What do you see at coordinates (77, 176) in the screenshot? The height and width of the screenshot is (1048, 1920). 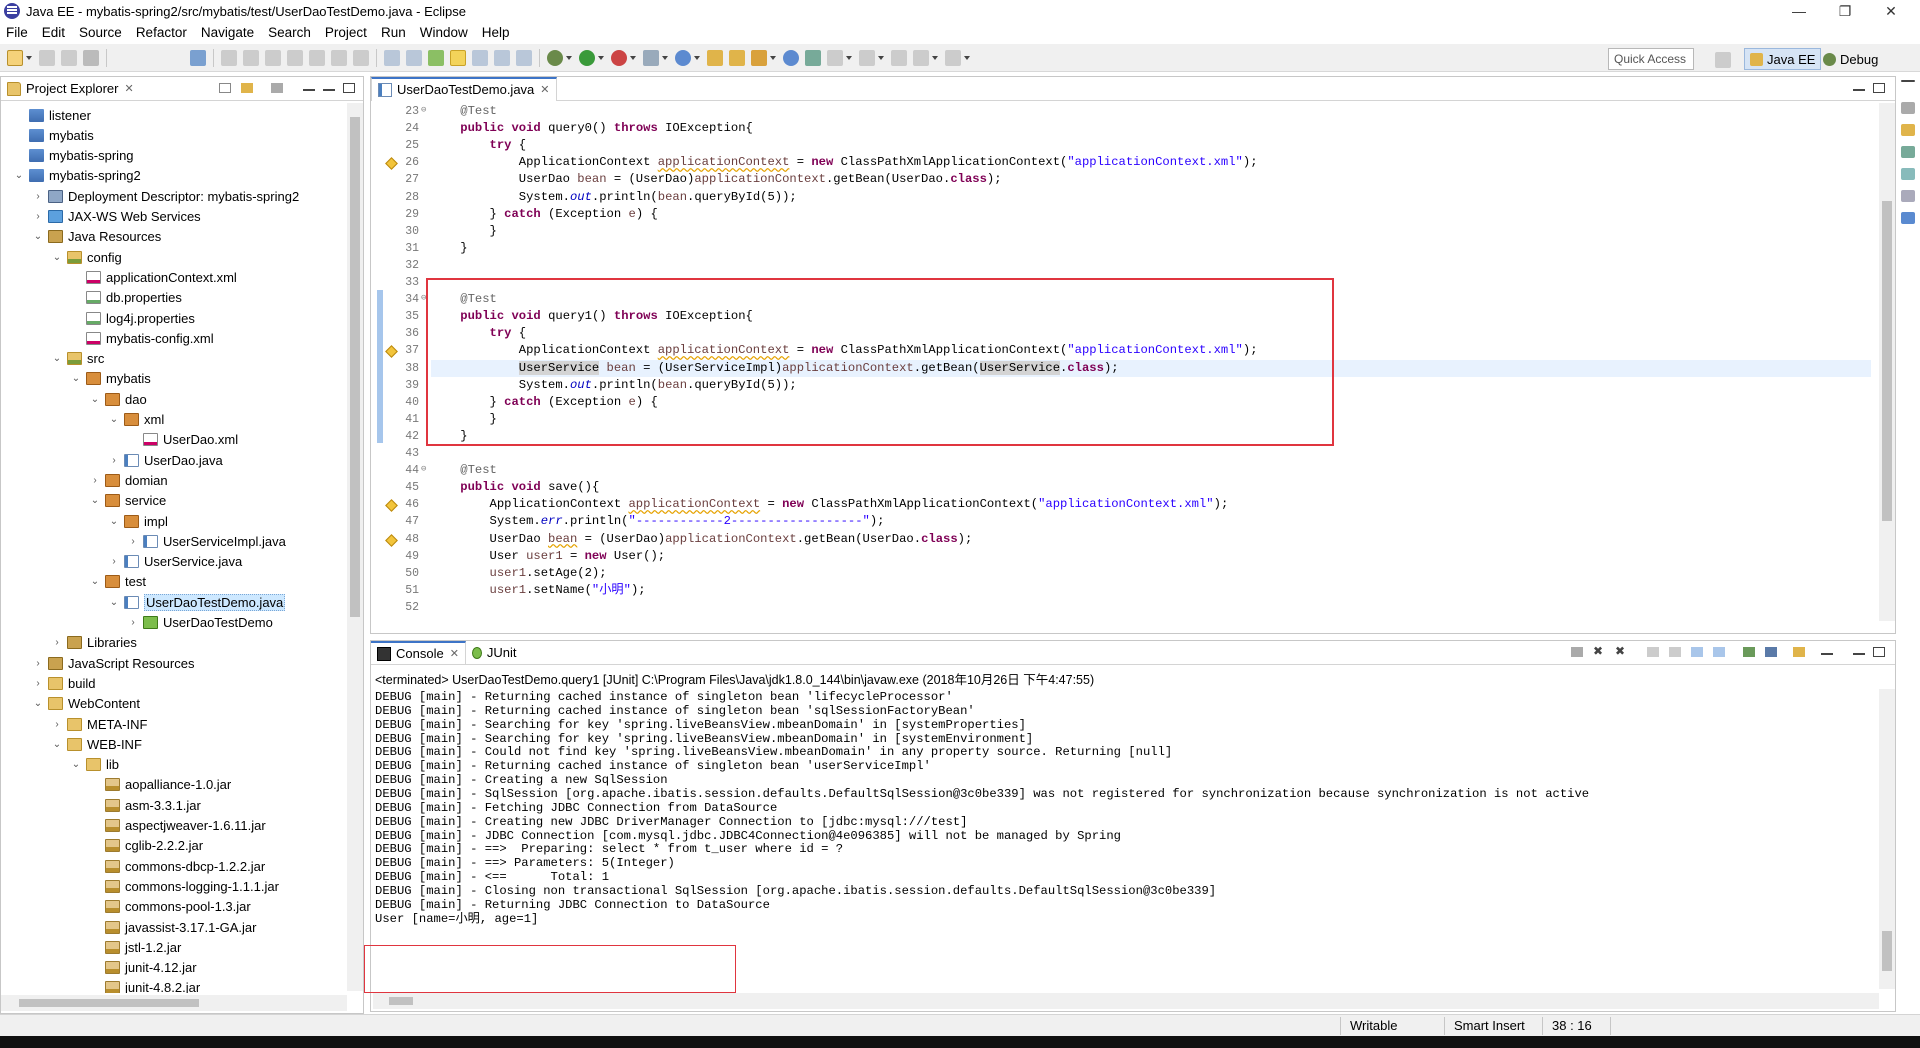 I see `tree-item: ⌄ mybatis-spring2` at bounding box center [77, 176].